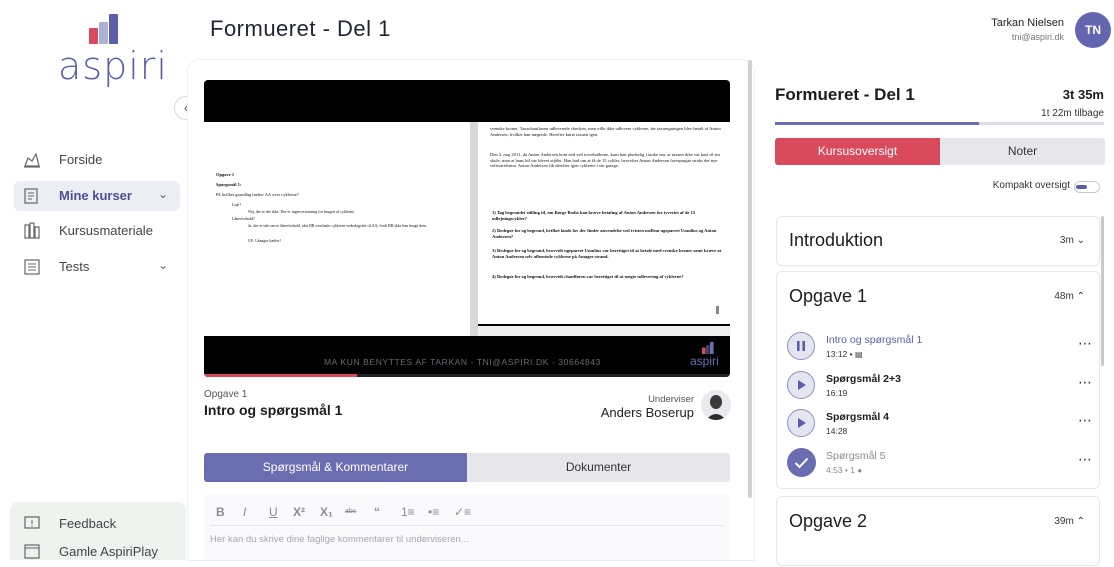  Describe the element at coordinates (940, 466) in the screenshot. I see `lesson-item: Spørgsmål 5 4:53 • 1 ● ⋯` at that location.